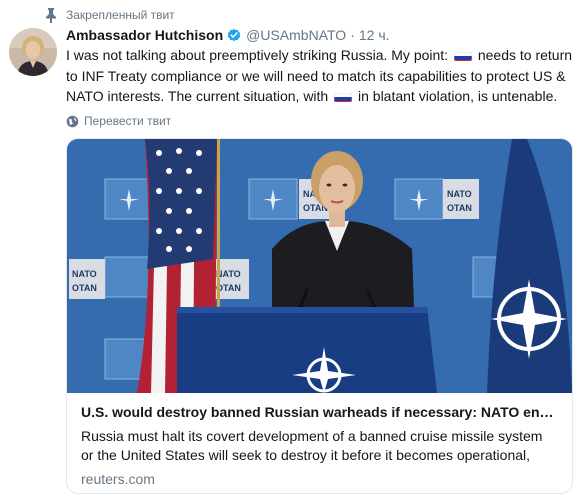  Describe the element at coordinates (234, 35) in the screenshot. I see `verified-badge-icon` at that location.